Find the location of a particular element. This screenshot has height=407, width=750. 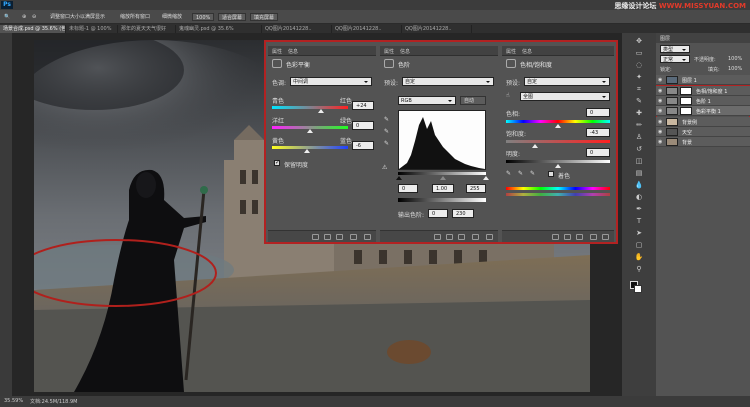

type-tool-icon: T is located at coordinates (639, 221).